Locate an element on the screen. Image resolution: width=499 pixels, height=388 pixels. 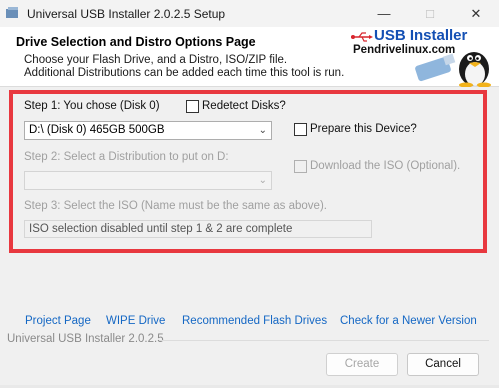
usb-symbol-icon is located at coordinates (362, 38).